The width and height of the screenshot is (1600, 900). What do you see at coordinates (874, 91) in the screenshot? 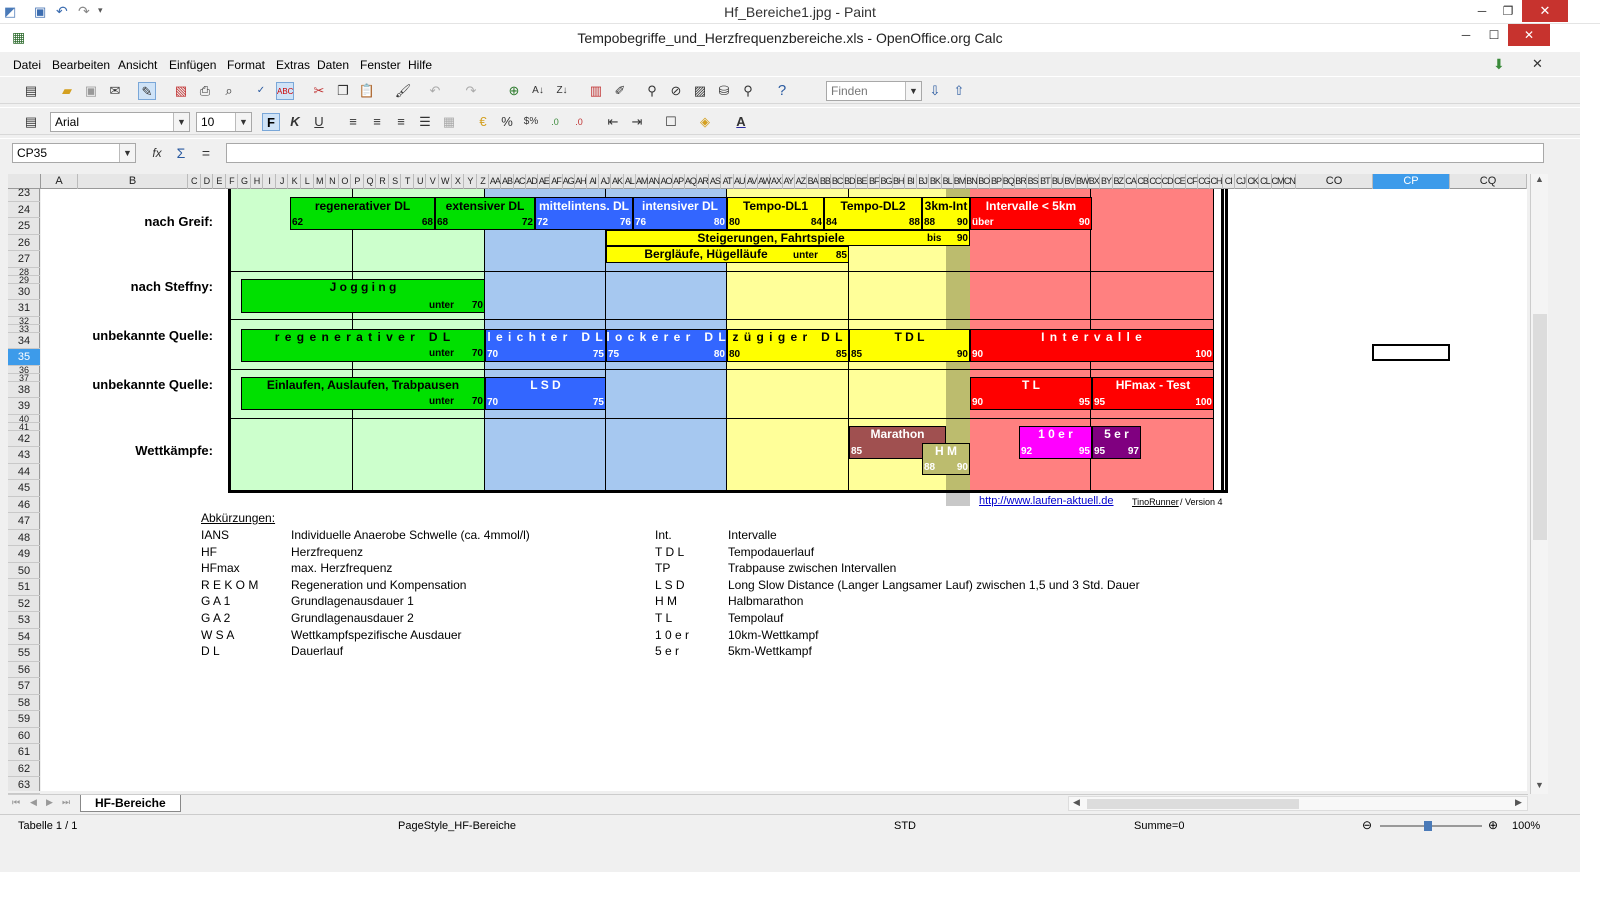
I see `find-input: Finden ▼` at bounding box center [874, 91].